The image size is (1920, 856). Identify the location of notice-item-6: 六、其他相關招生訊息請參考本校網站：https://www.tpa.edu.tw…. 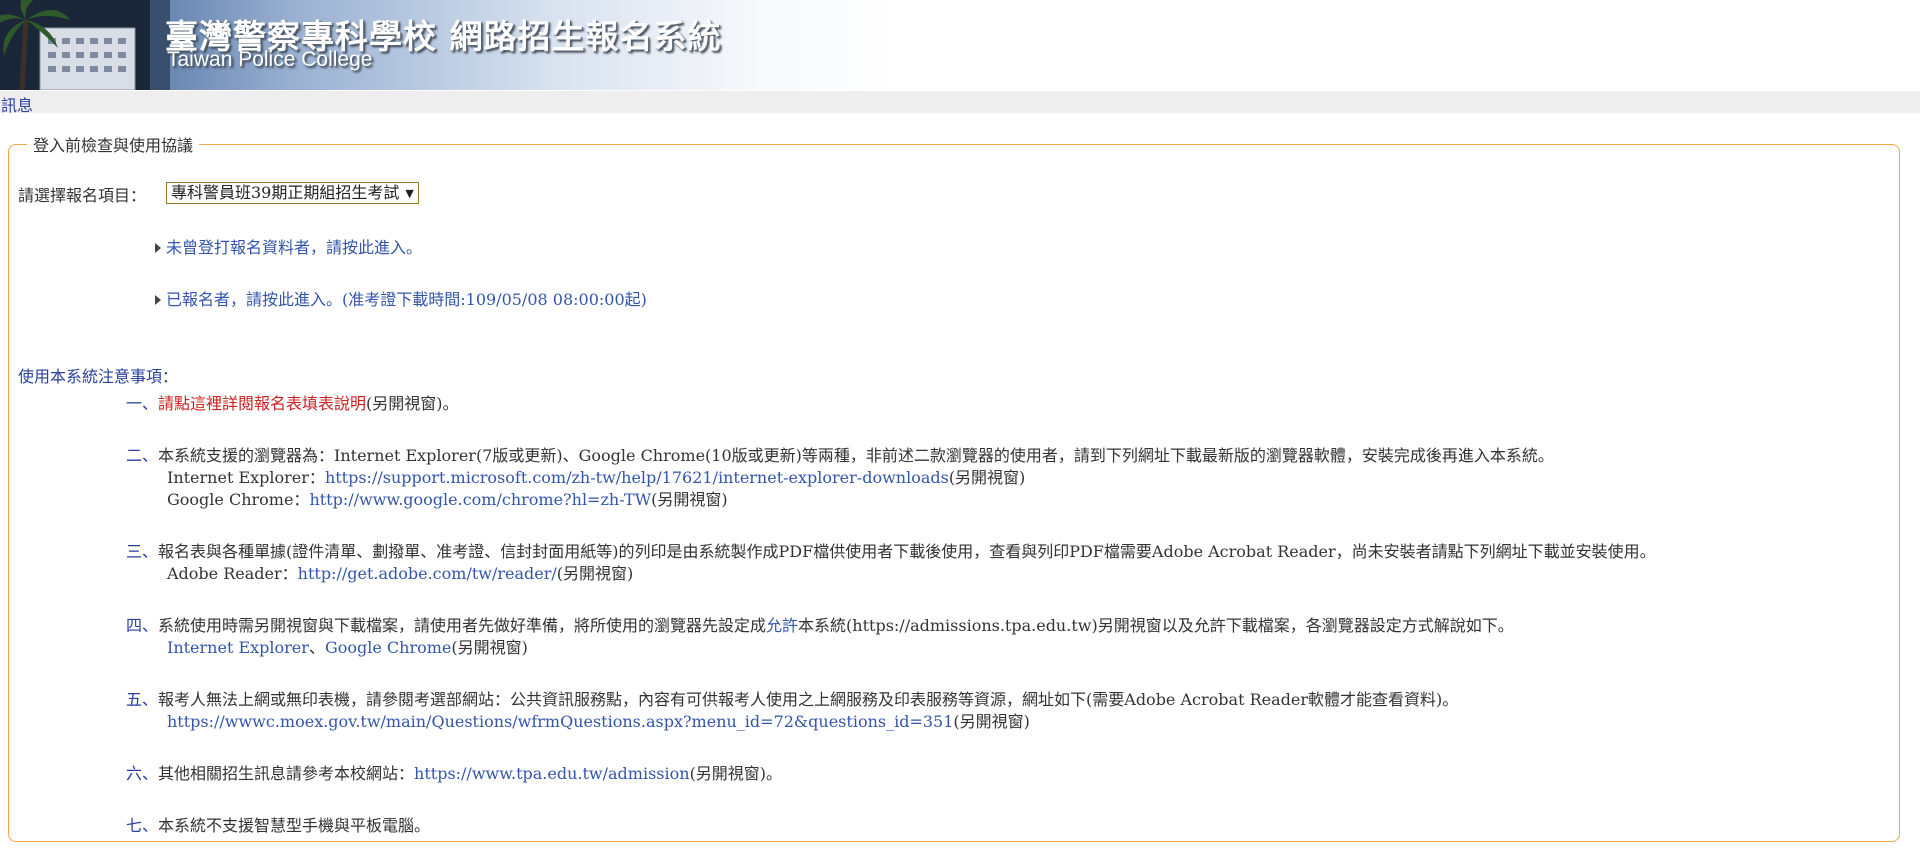
(454, 772).